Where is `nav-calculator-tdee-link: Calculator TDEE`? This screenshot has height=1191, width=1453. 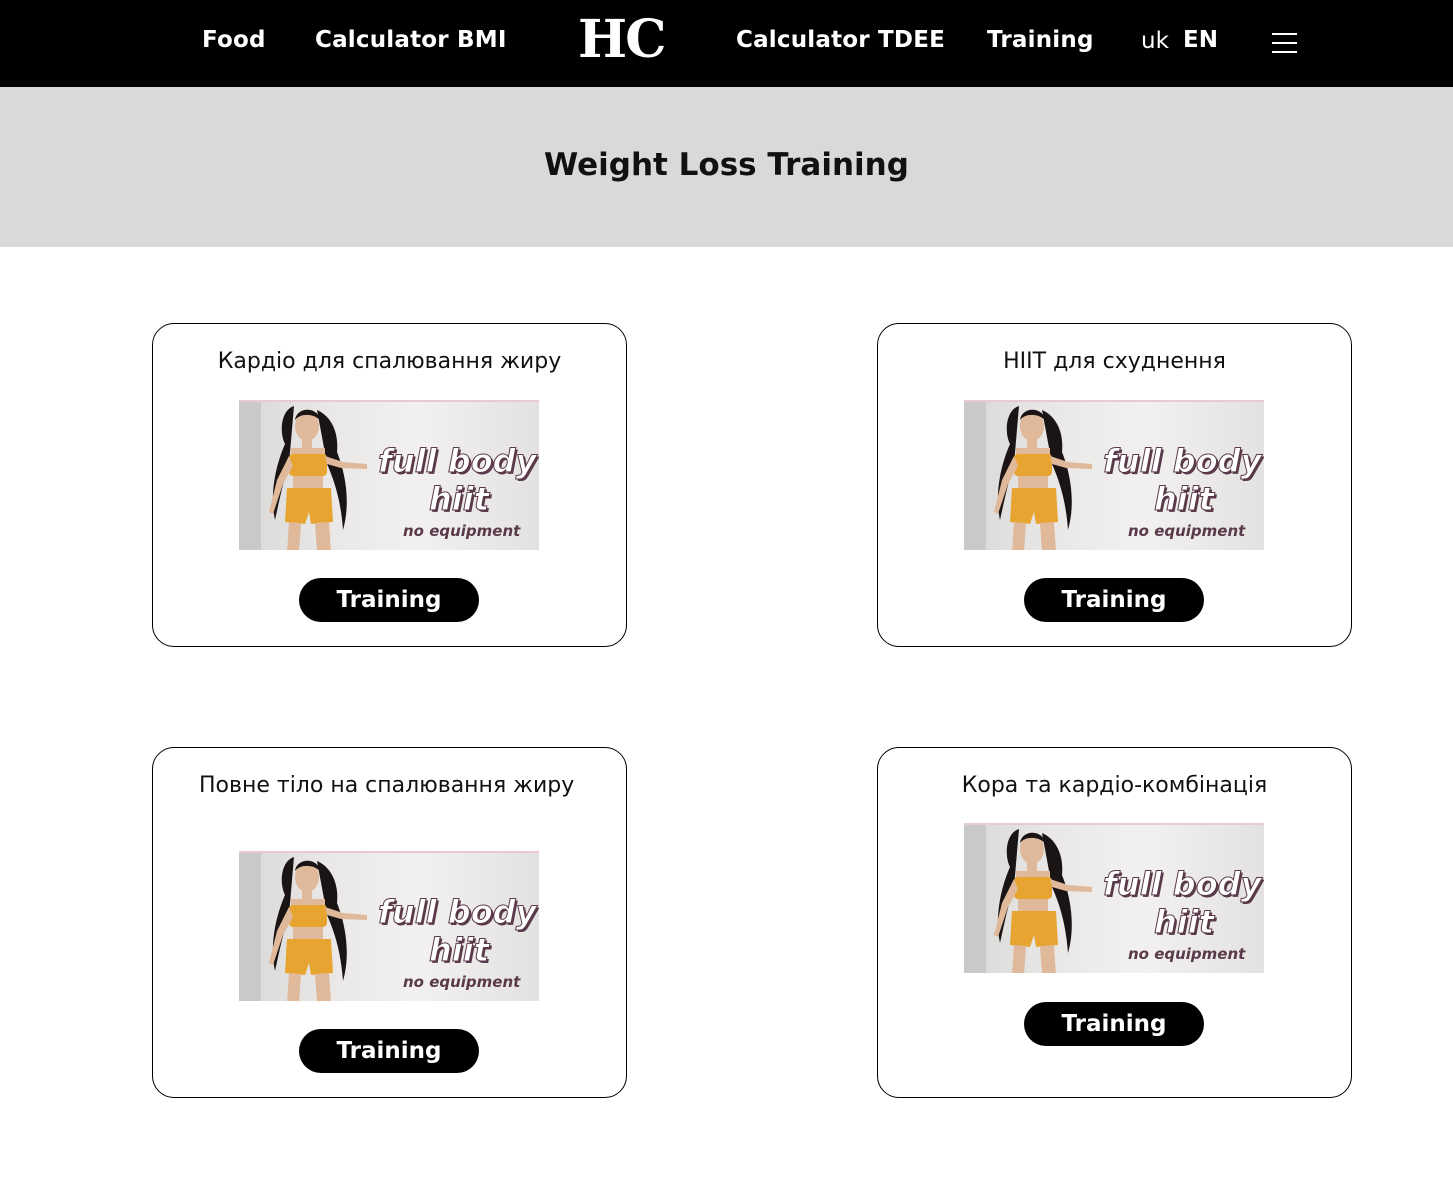
nav-calculator-tdee-link: Calculator TDEE is located at coordinates (840, 40).